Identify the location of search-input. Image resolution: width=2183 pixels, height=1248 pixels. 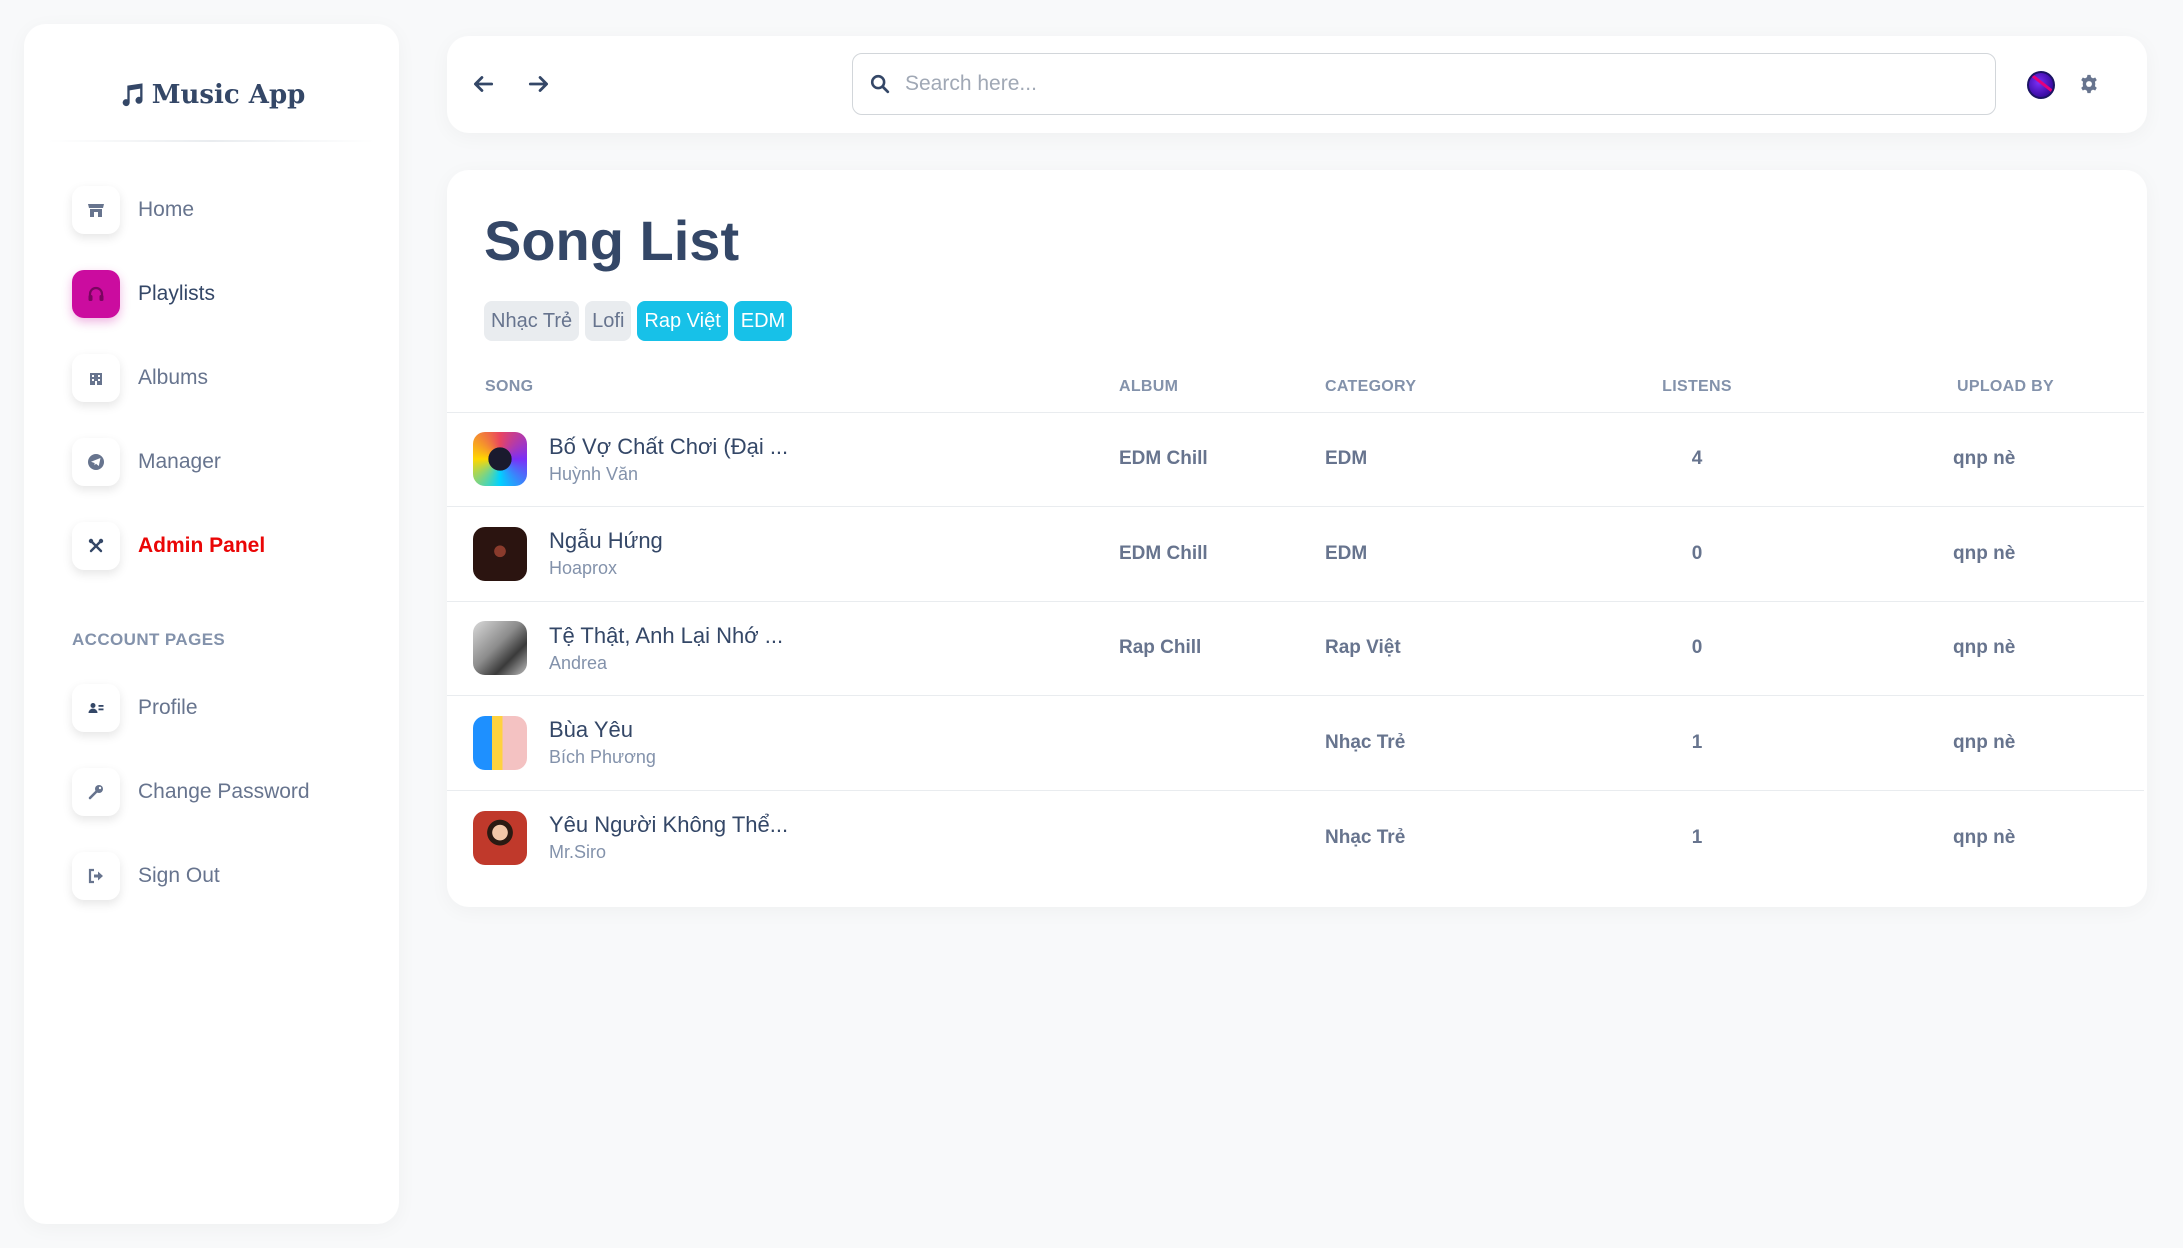
(1450, 84).